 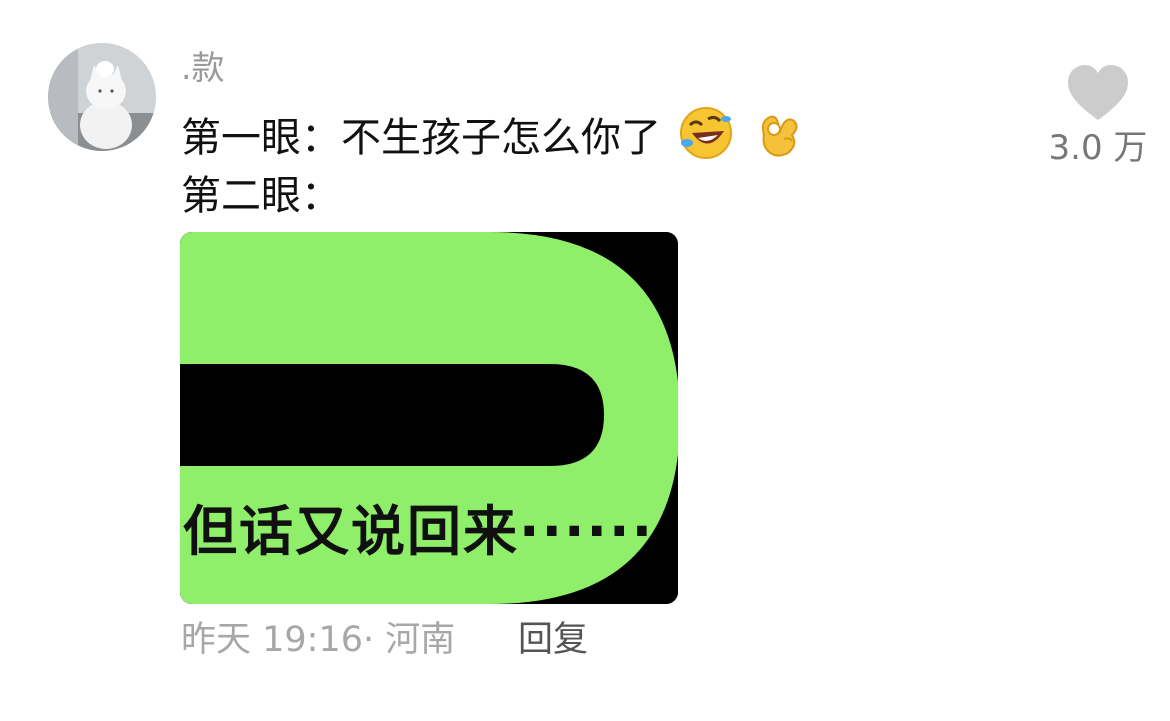 What do you see at coordinates (780, 136) in the screenshot?
I see `ok-hand-emoji-icon` at bounding box center [780, 136].